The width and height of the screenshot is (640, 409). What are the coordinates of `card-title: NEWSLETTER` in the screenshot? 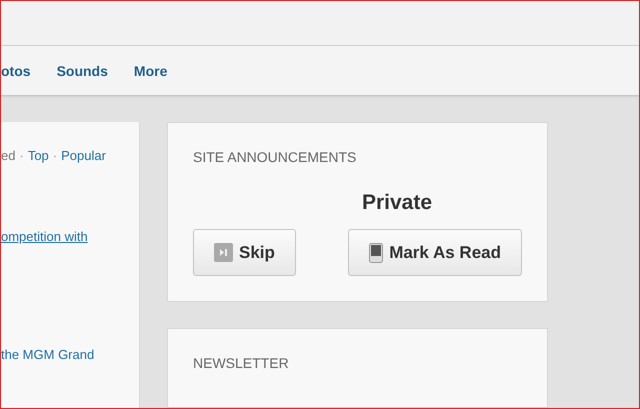 It's located at (241, 363).